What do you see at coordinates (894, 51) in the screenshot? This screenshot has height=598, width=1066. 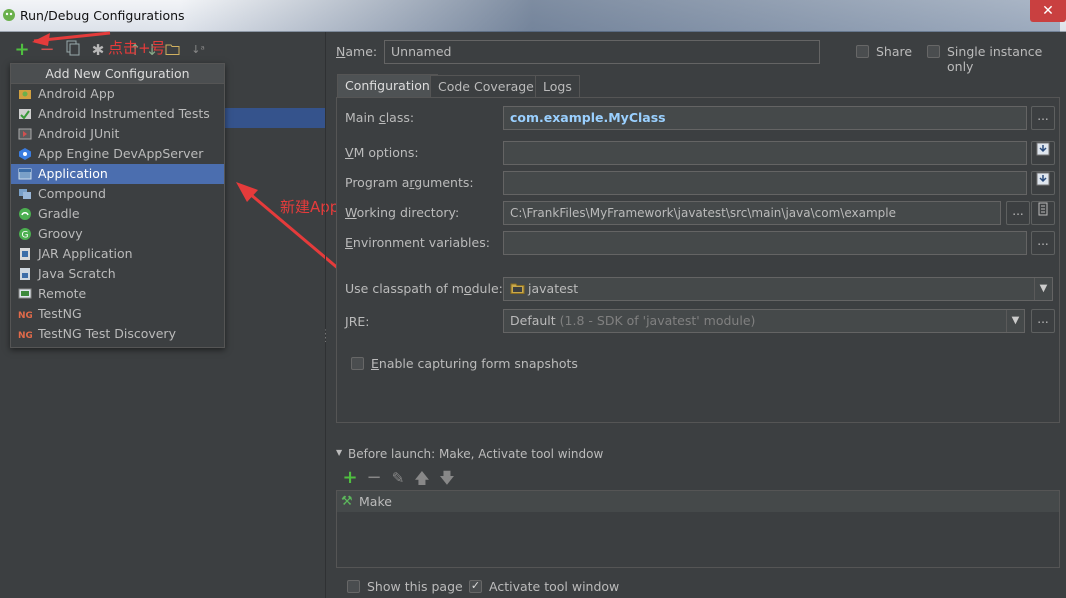 I see `share-label: Share` at bounding box center [894, 51].